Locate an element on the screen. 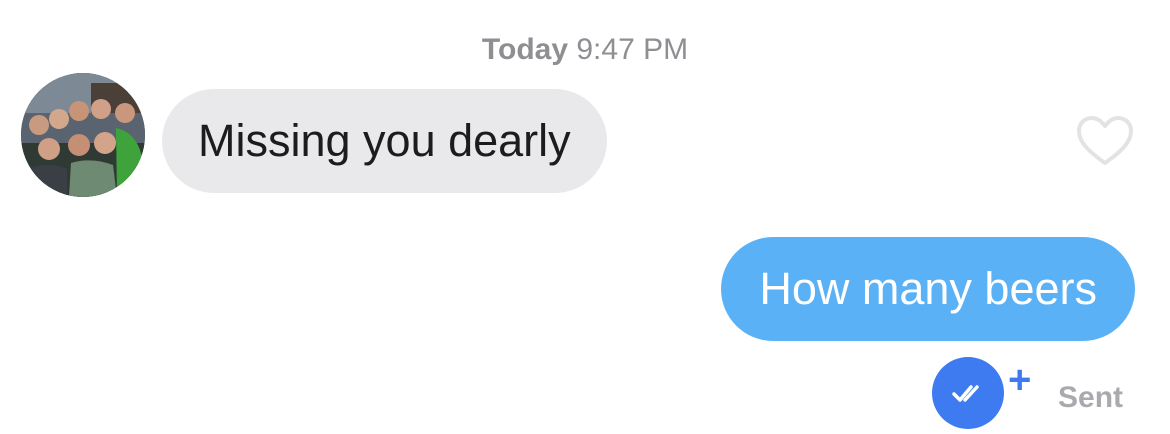  incoming-message-text: Missing you dearly is located at coordinates (384, 140).